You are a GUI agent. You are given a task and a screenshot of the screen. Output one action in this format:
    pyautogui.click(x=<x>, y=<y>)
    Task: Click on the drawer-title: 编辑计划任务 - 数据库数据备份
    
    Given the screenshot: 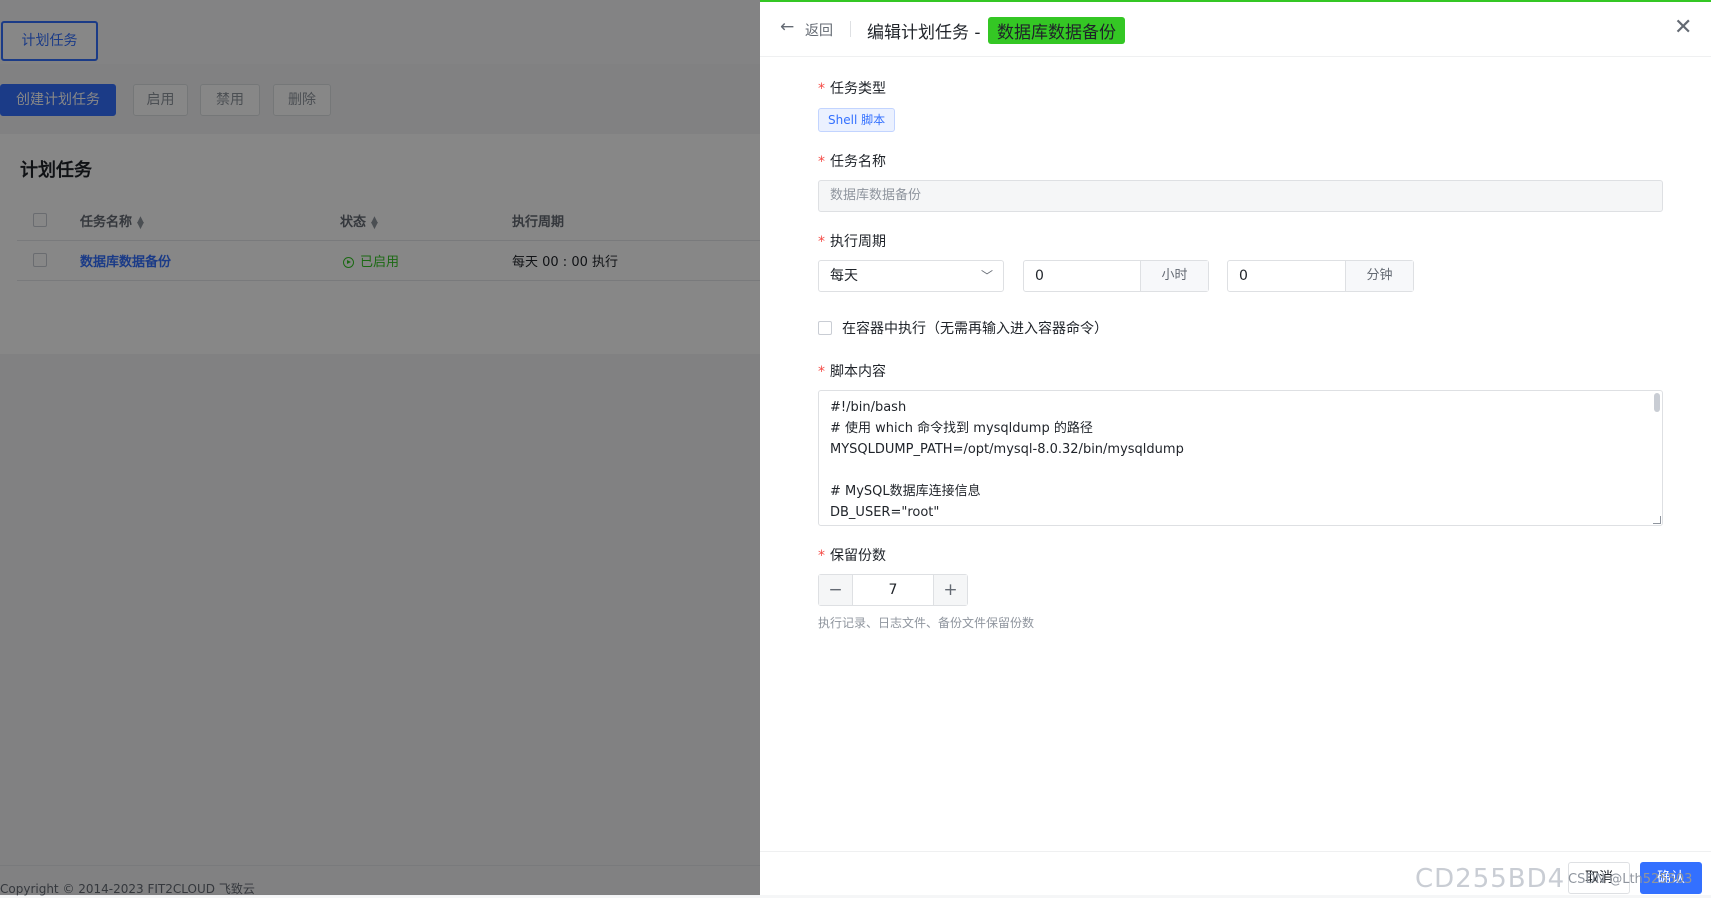 What is the action you would take?
    pyautogui.click(x=996, y=30)
    